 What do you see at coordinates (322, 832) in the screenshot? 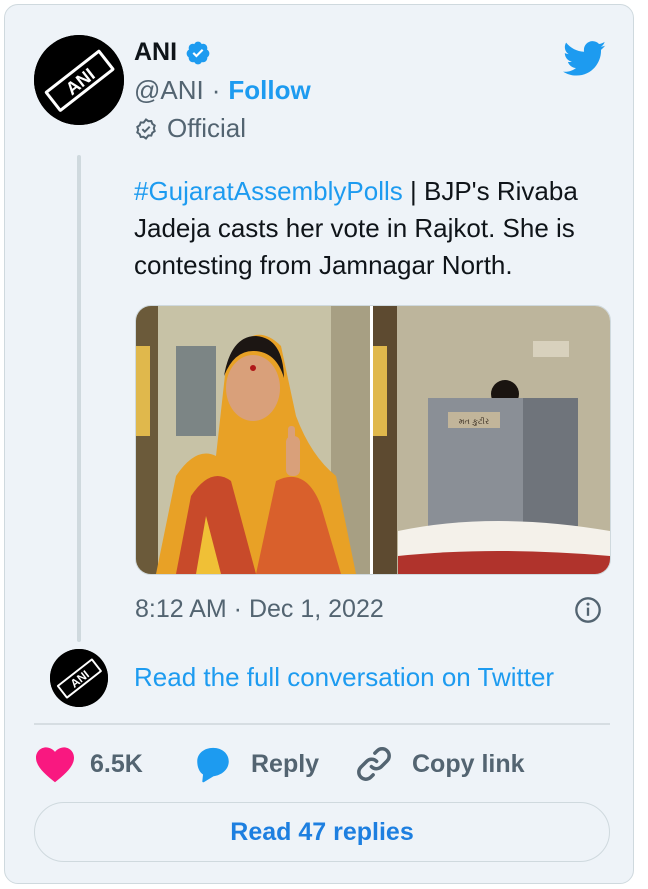
I see `read-replies-button: Read 47 replies` at bounding box center [322, 832].